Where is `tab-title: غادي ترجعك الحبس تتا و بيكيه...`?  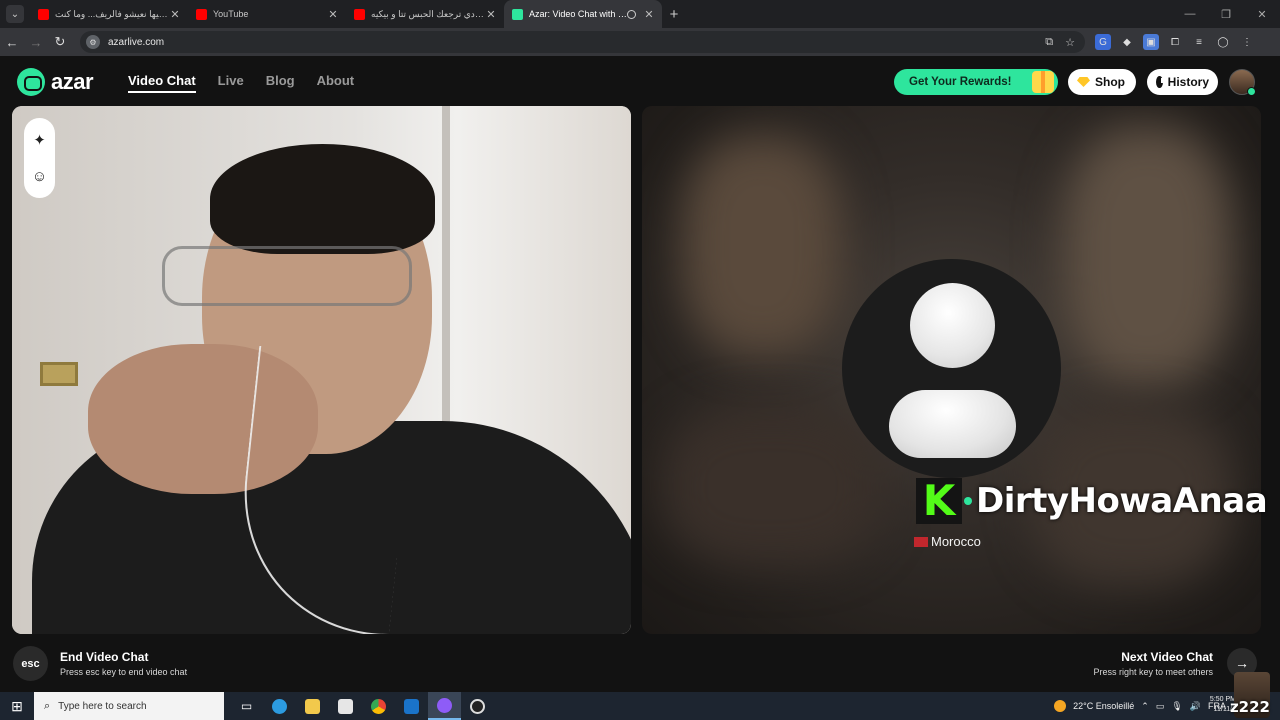
tab-title: غادي ترجعك الحبس تتا و بيكيه... is located at coordinates (427, 13).